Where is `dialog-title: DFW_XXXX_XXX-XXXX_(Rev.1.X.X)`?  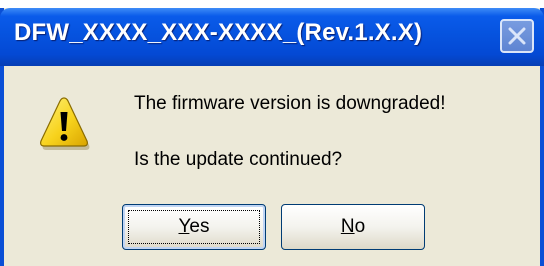
dialog-title: DFW_XXXX_XXX-XXXX_(Rev.1.X.X) is located at coordinates (218, 32).